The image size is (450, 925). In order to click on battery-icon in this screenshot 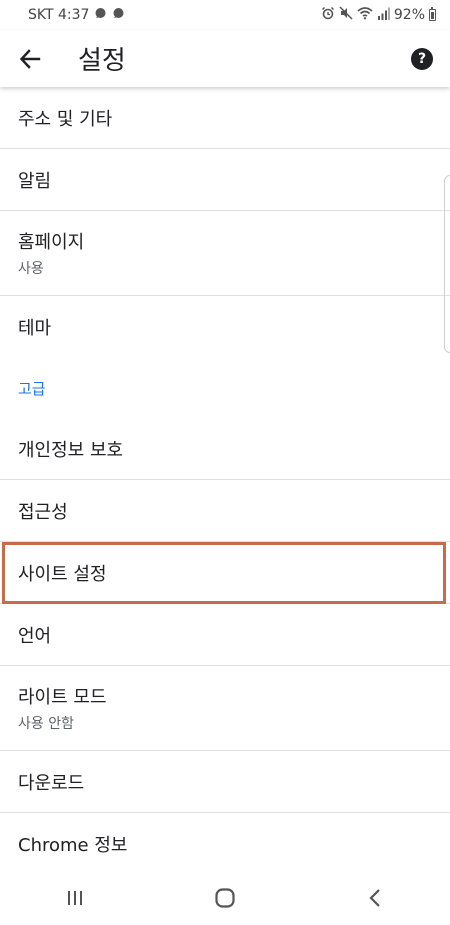, I will do `click(432, 14)`.